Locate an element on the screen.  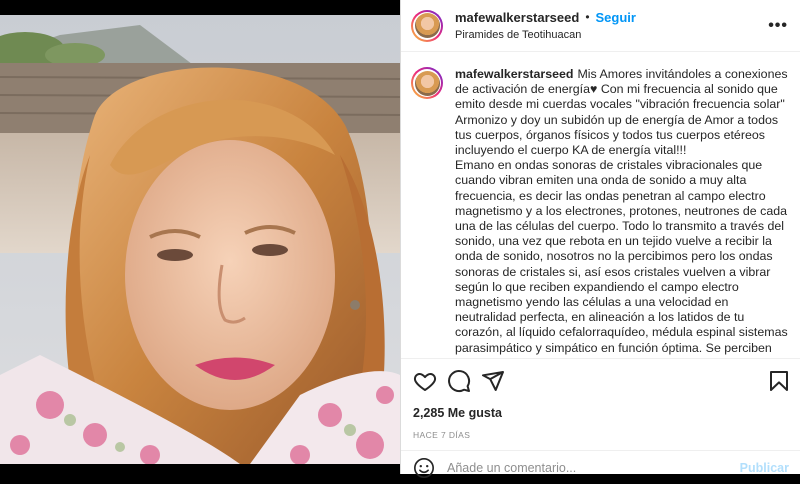
caption-avatar-image is located at coordinates (427, 83).